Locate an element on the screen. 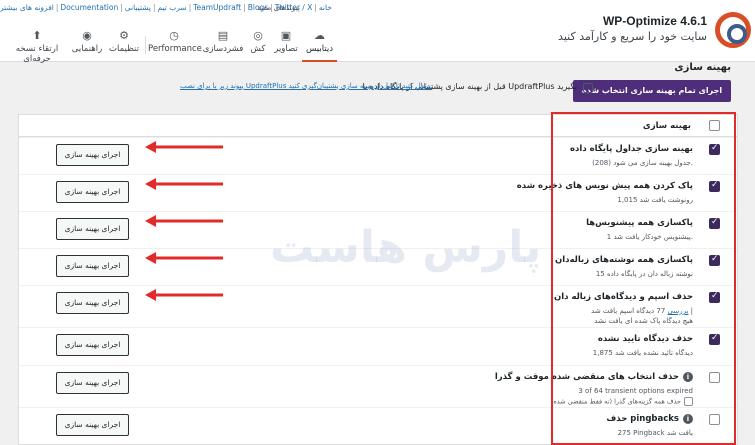 Image resolution: width=755 pixels, height=445 pixels. tab-2: ◎ کش is located at coordinates (258, 45).